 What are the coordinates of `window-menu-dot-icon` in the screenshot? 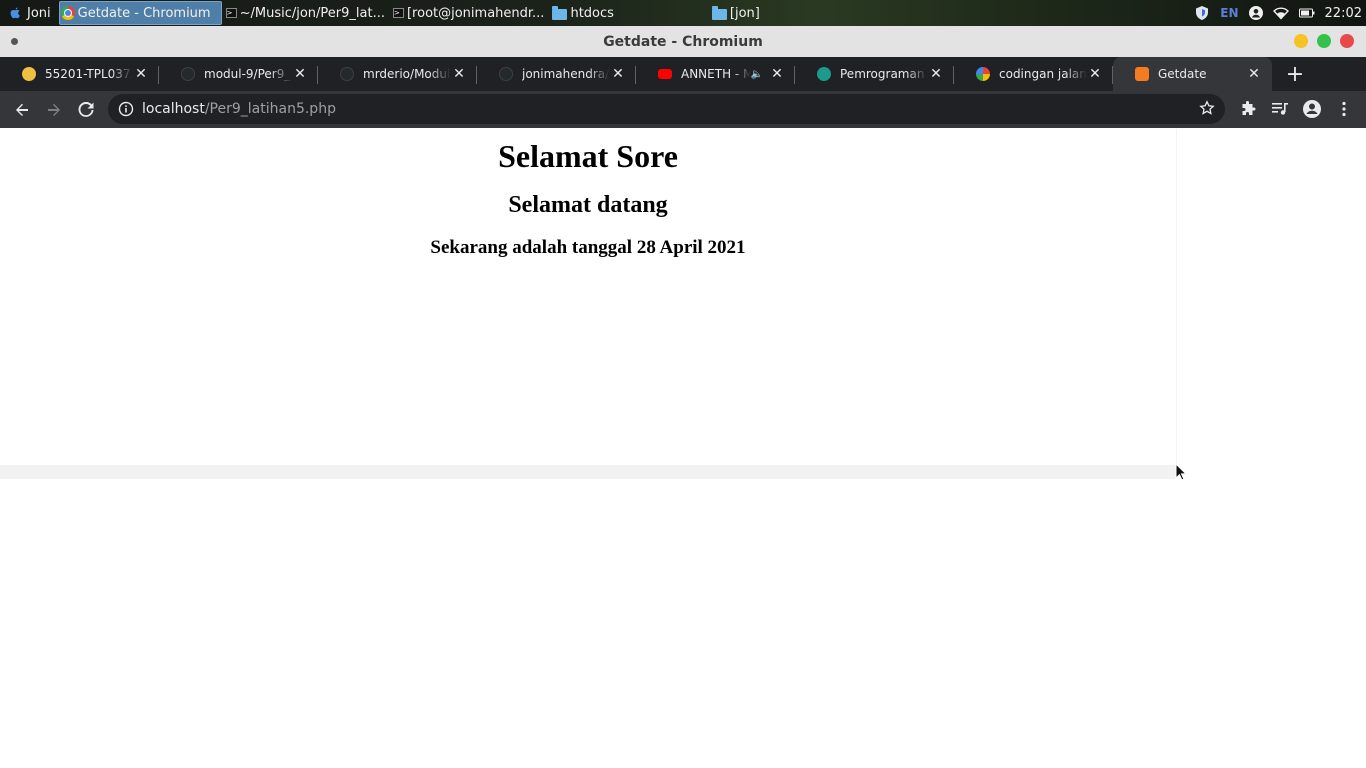 It's located at (14, 41).